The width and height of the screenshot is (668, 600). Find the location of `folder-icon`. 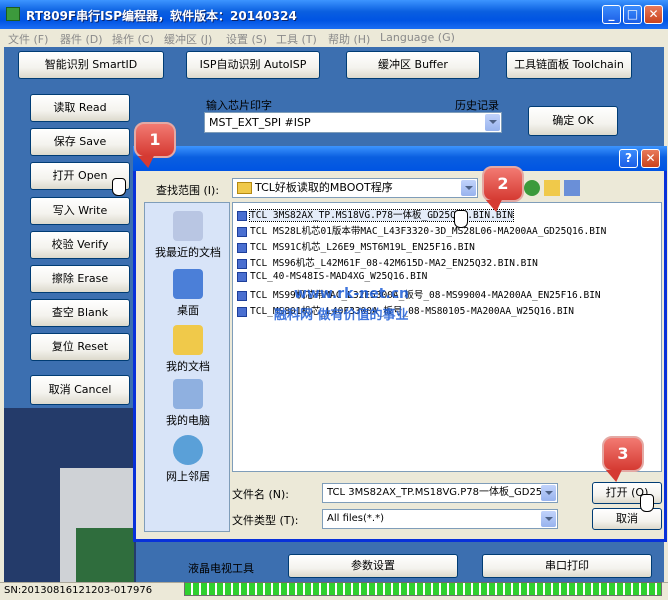

folder-icon is located at coordinates (244, 188).